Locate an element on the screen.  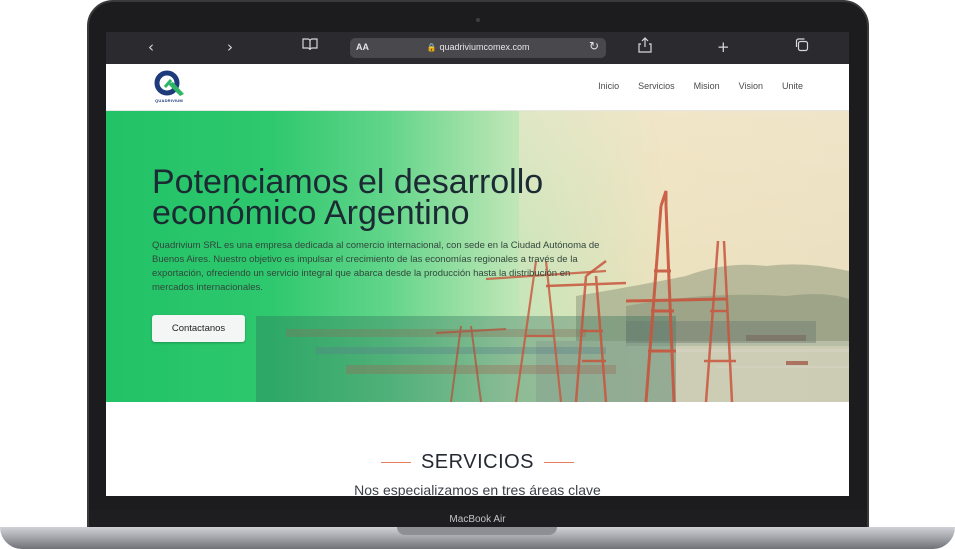
address-bar: AA 🔒 quadriviumcomex.com ↻ is located at coordinates (478, 48).